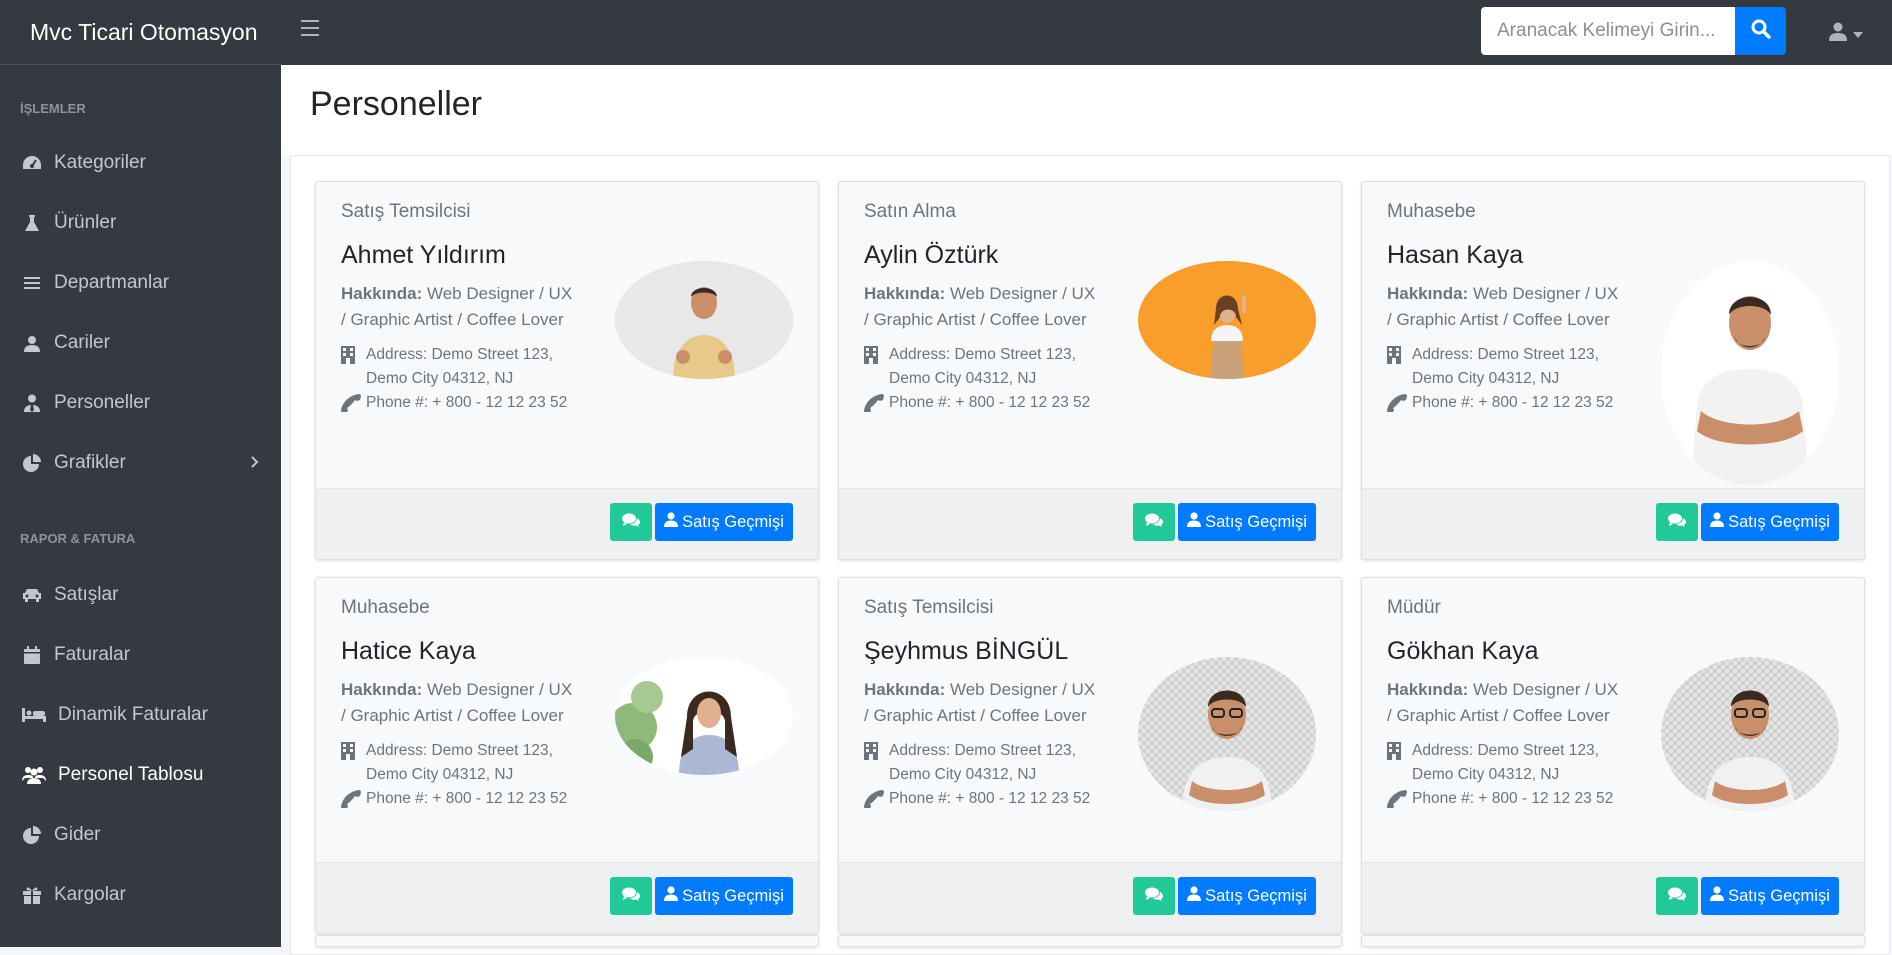  Describe the element at coordinates (140, 403) in the screenshot. I see `sidebar-item-personeller: Personeller` at that location.